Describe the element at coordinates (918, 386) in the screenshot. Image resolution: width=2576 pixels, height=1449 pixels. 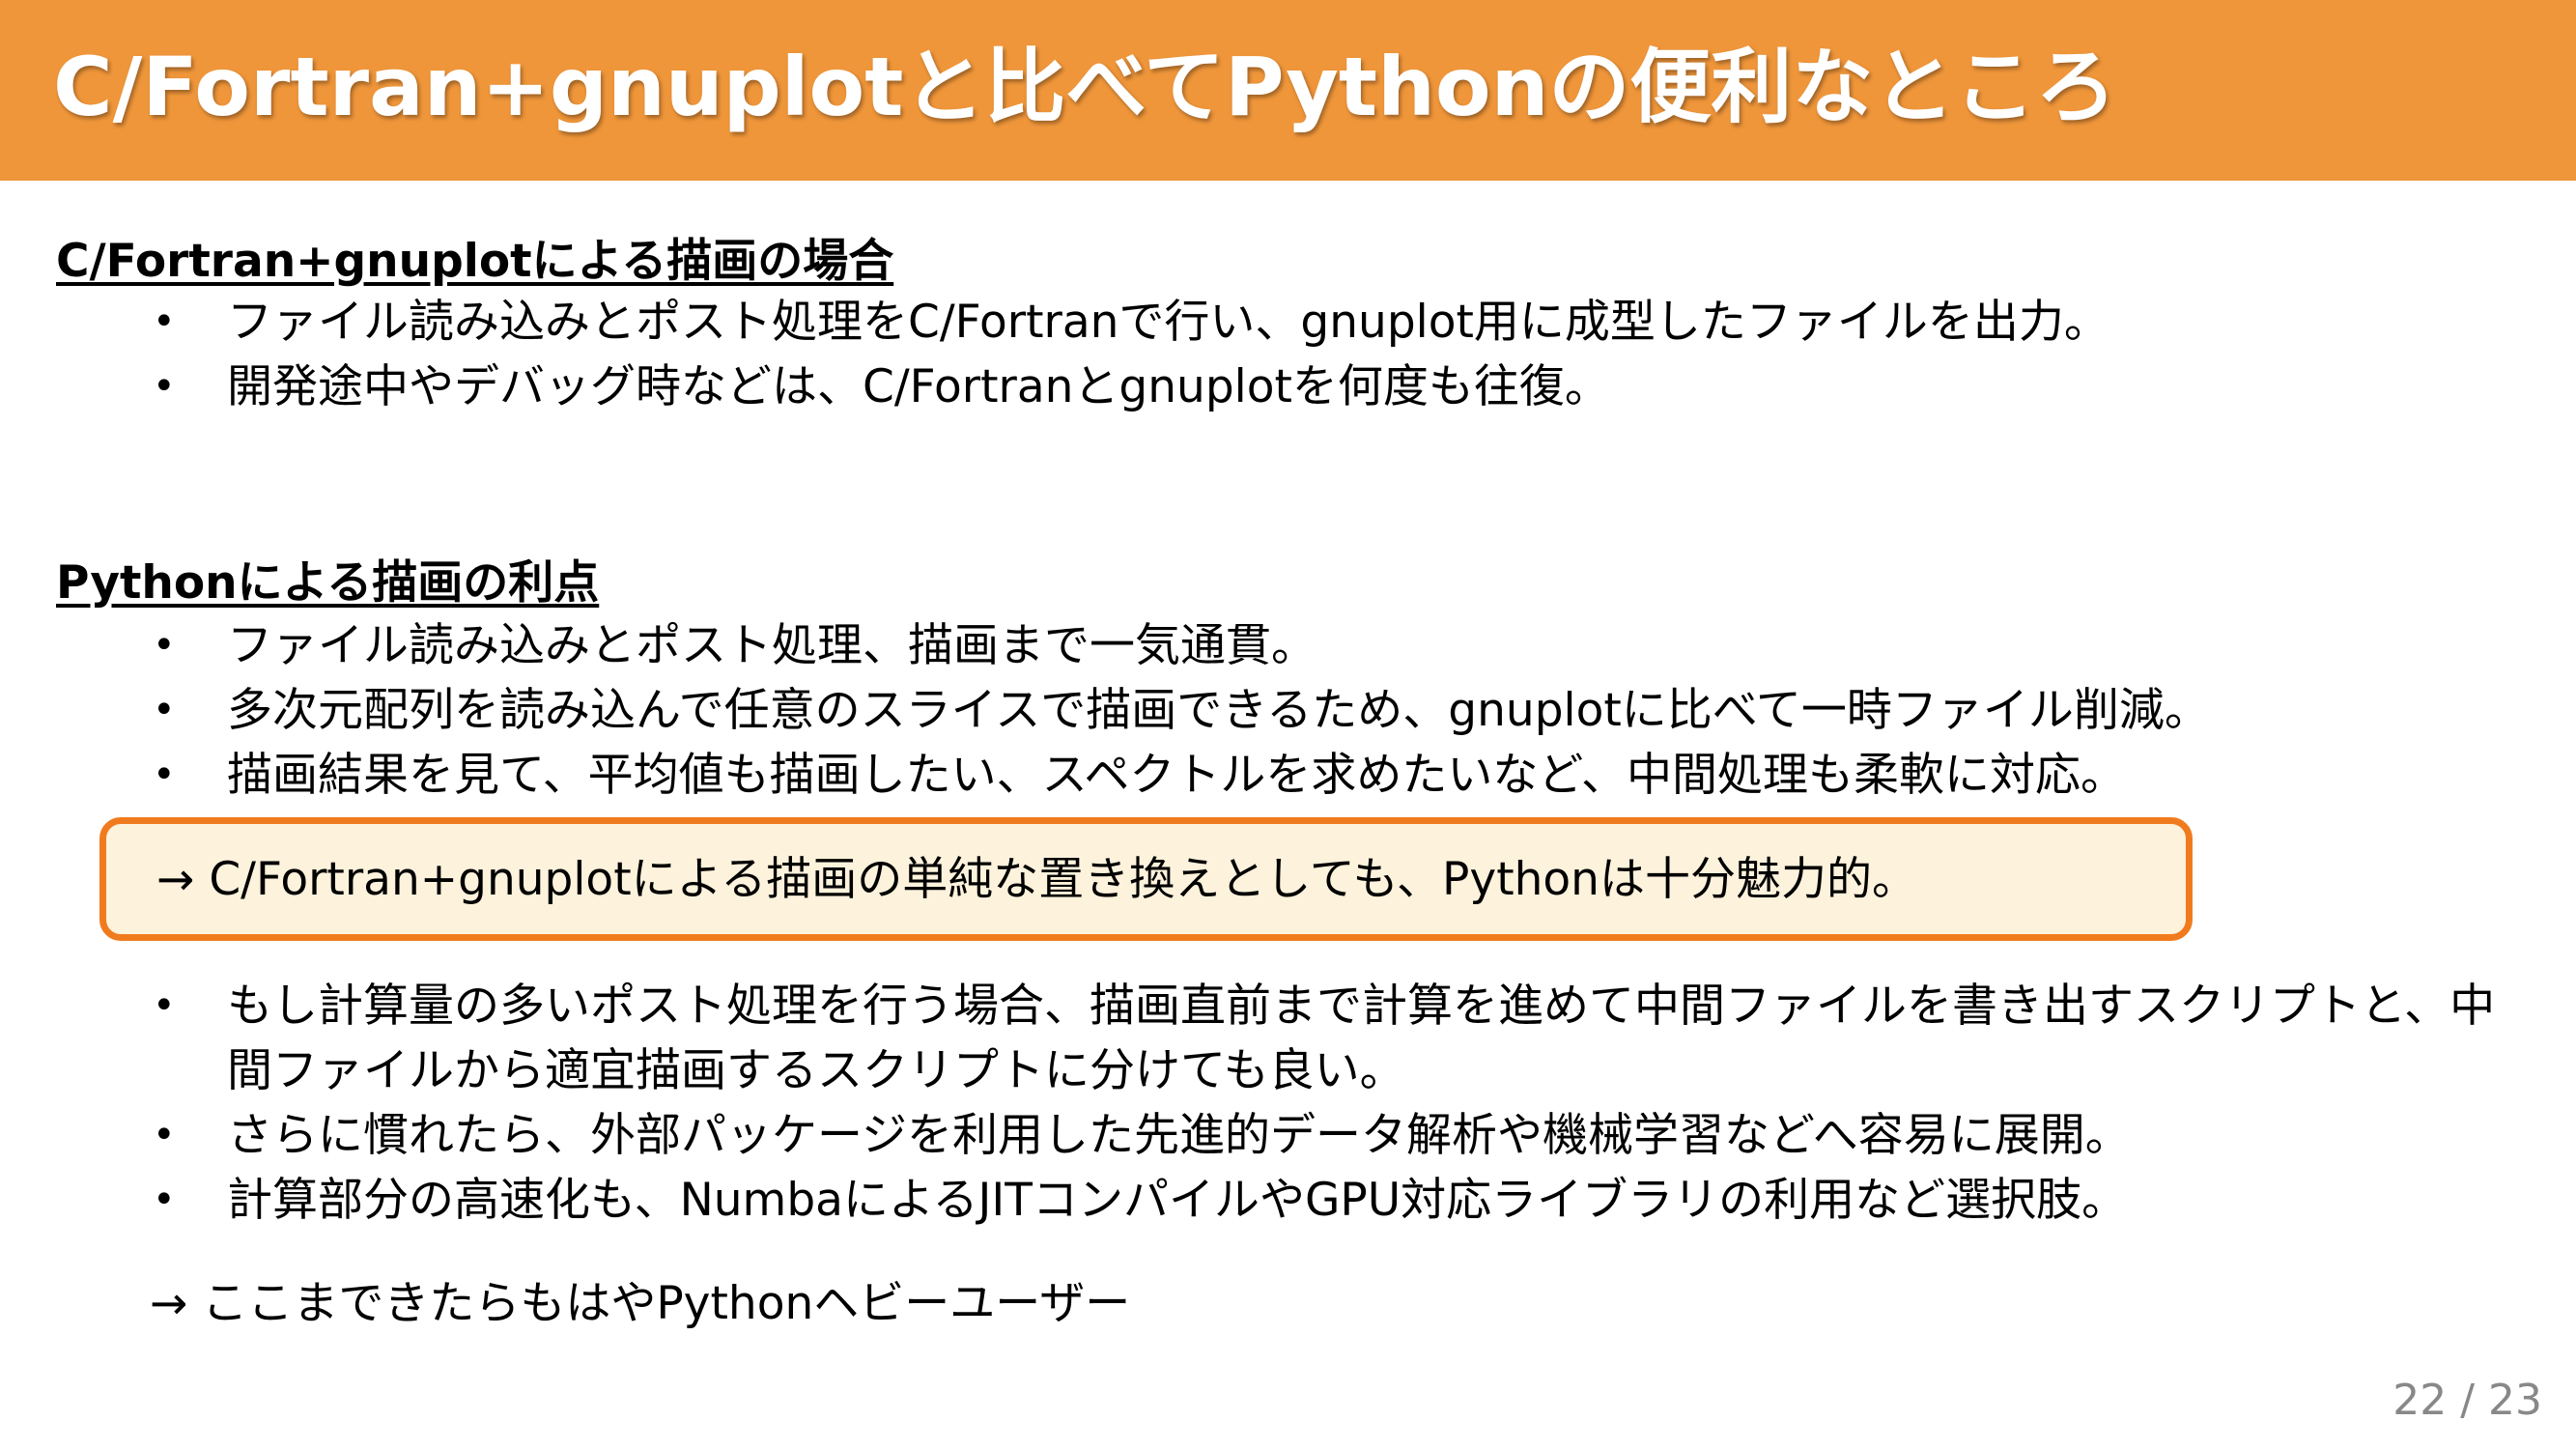
I see `bullet-text: 開発途中やデバッグ時などは、C/Fortranとgnuplotを何度も往復。` at that location.